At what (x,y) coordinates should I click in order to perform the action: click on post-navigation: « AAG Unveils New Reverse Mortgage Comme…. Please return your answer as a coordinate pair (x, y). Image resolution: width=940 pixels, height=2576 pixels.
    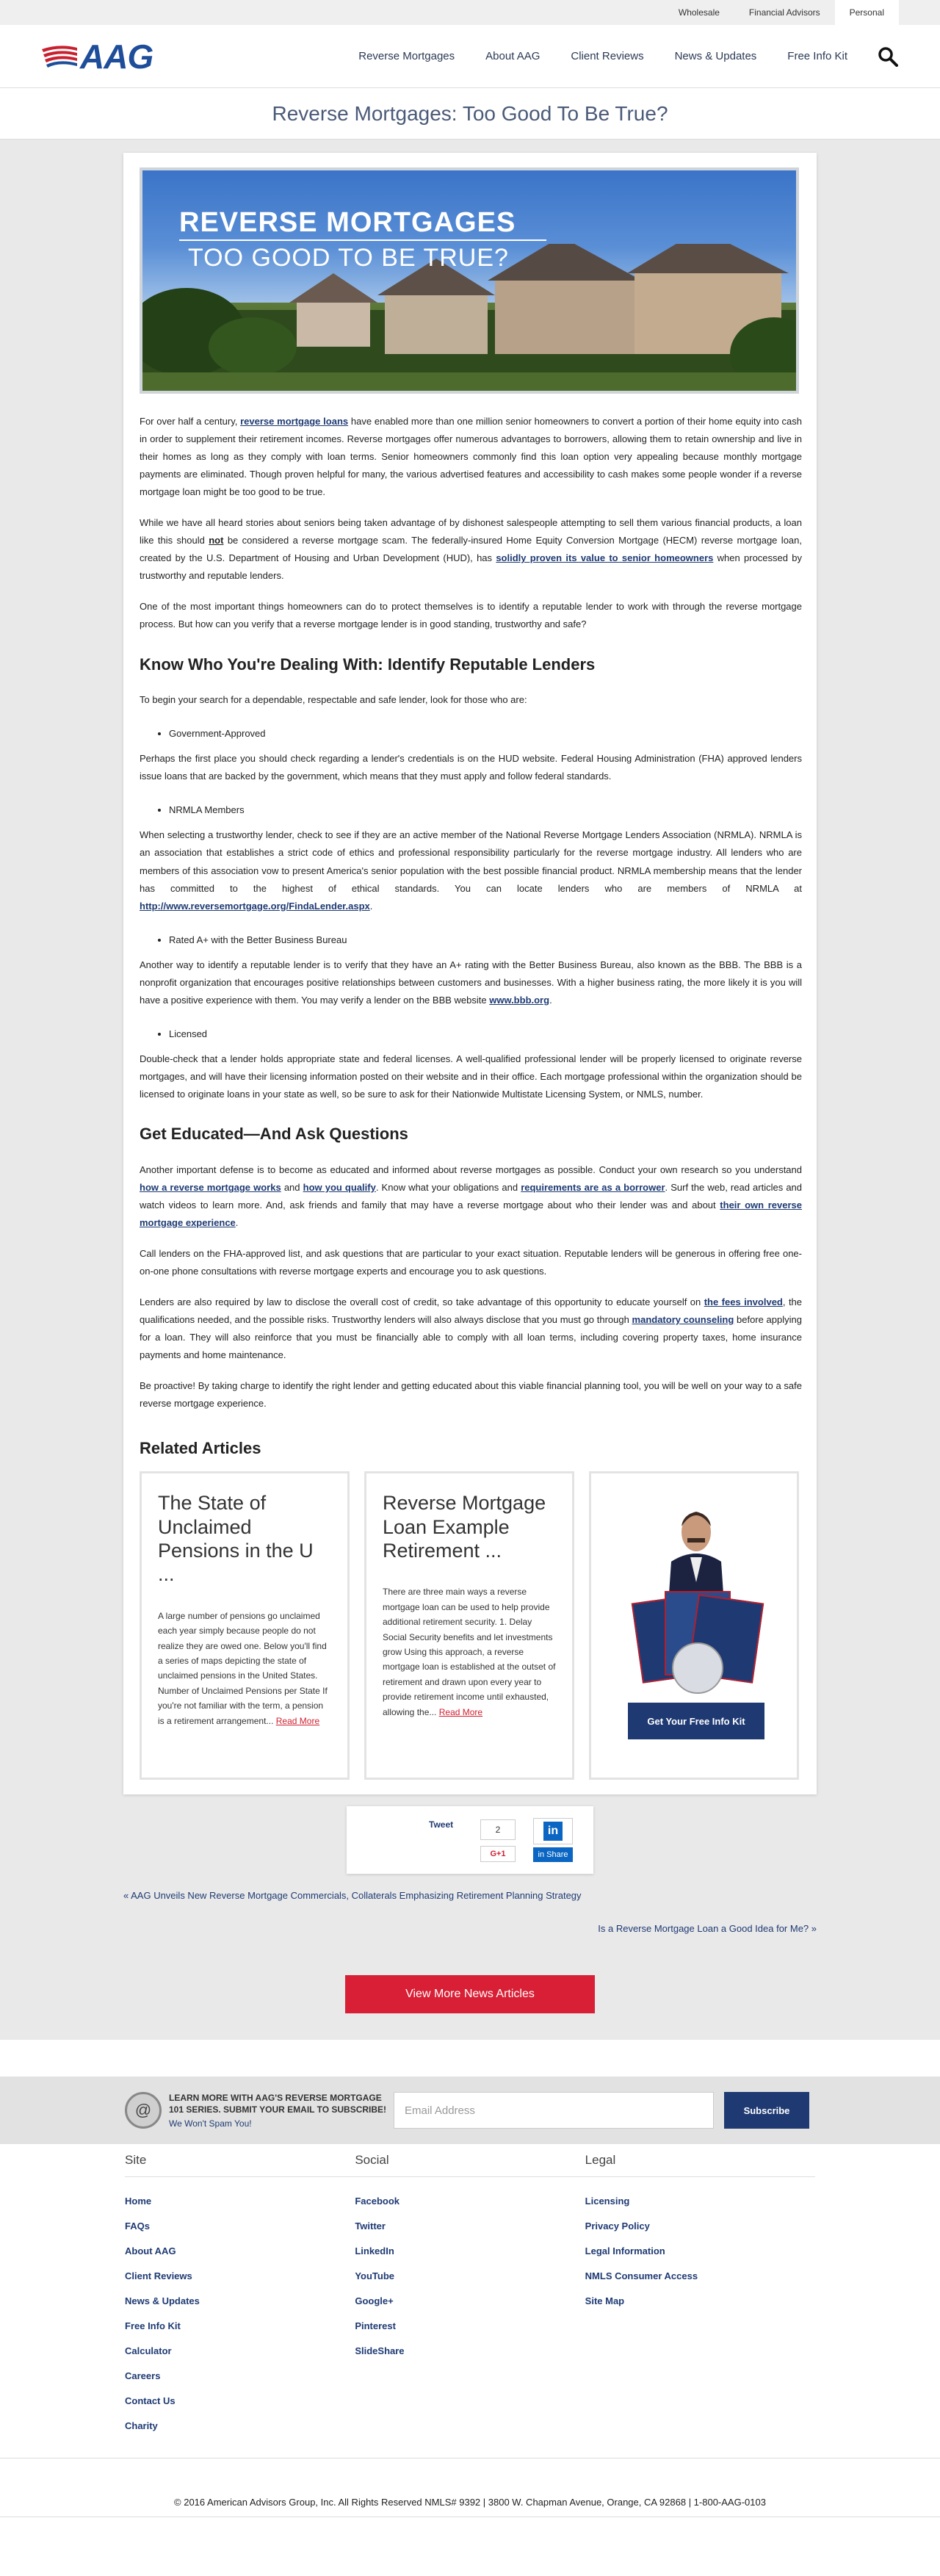
    Looking at the image, I should click on (470, 1912).